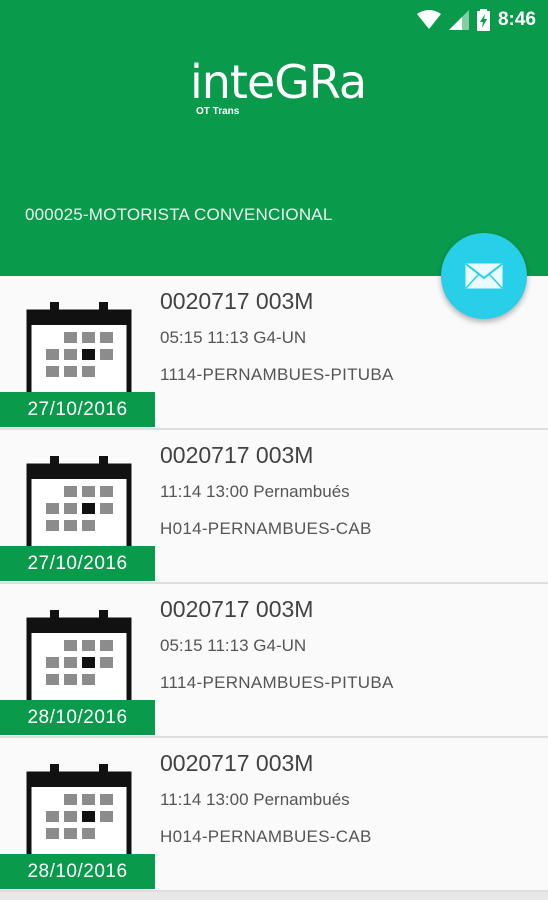  I want to click on integra-logo: inteGRa OT Trans, so click(290, 92).